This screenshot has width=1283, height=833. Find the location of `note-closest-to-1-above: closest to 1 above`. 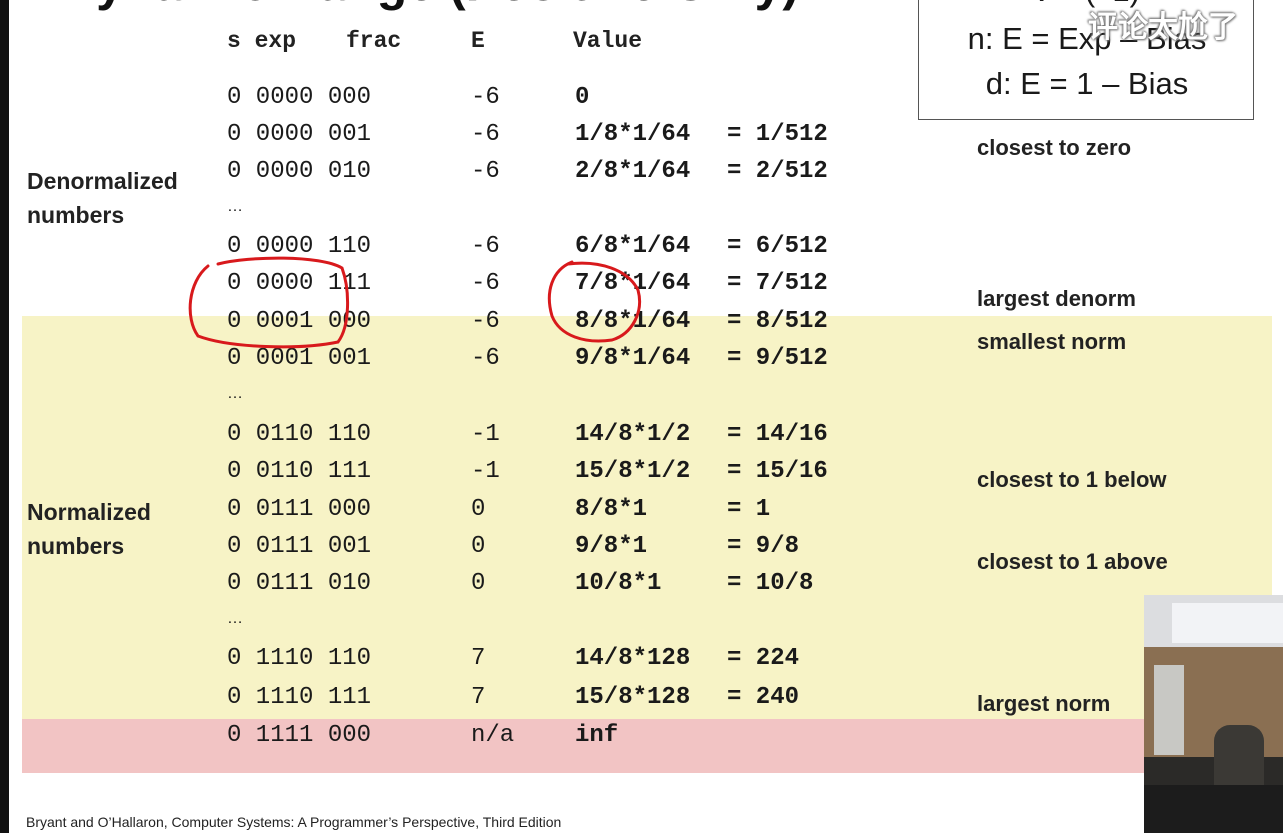

note-closest-to-1-above: closest to 1 above is located at coordinates (1072, 561).